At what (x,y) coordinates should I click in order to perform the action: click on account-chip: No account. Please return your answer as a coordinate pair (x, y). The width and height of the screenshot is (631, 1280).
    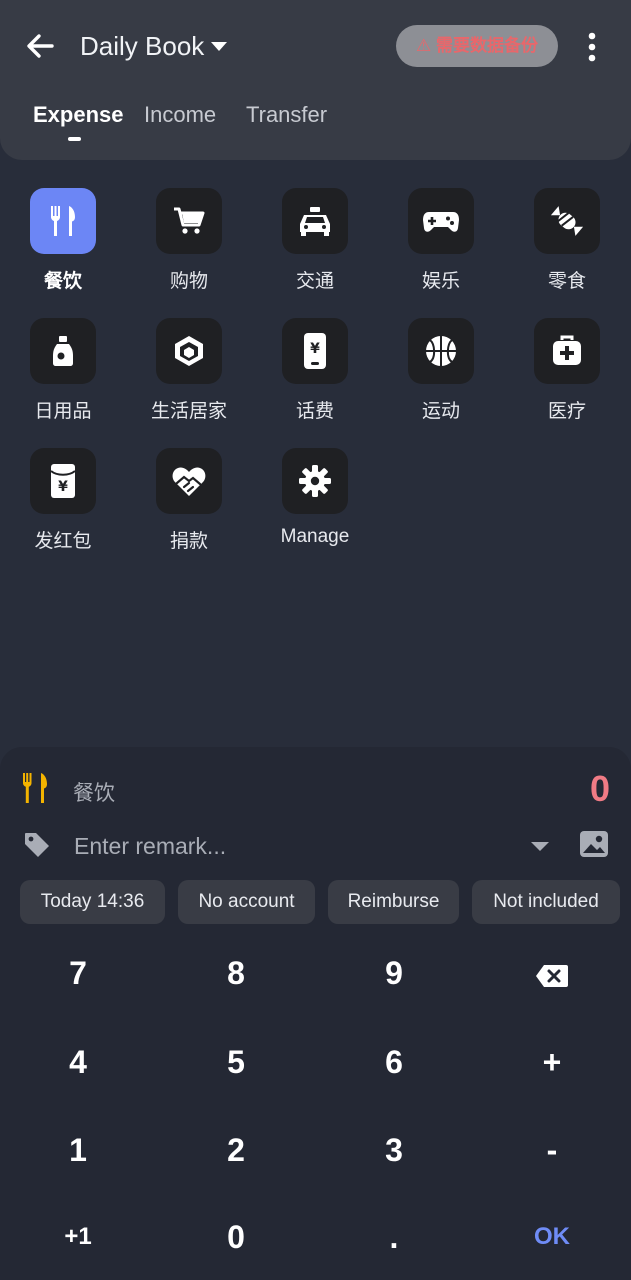
    Looking at the image, I should click on (246, 902).